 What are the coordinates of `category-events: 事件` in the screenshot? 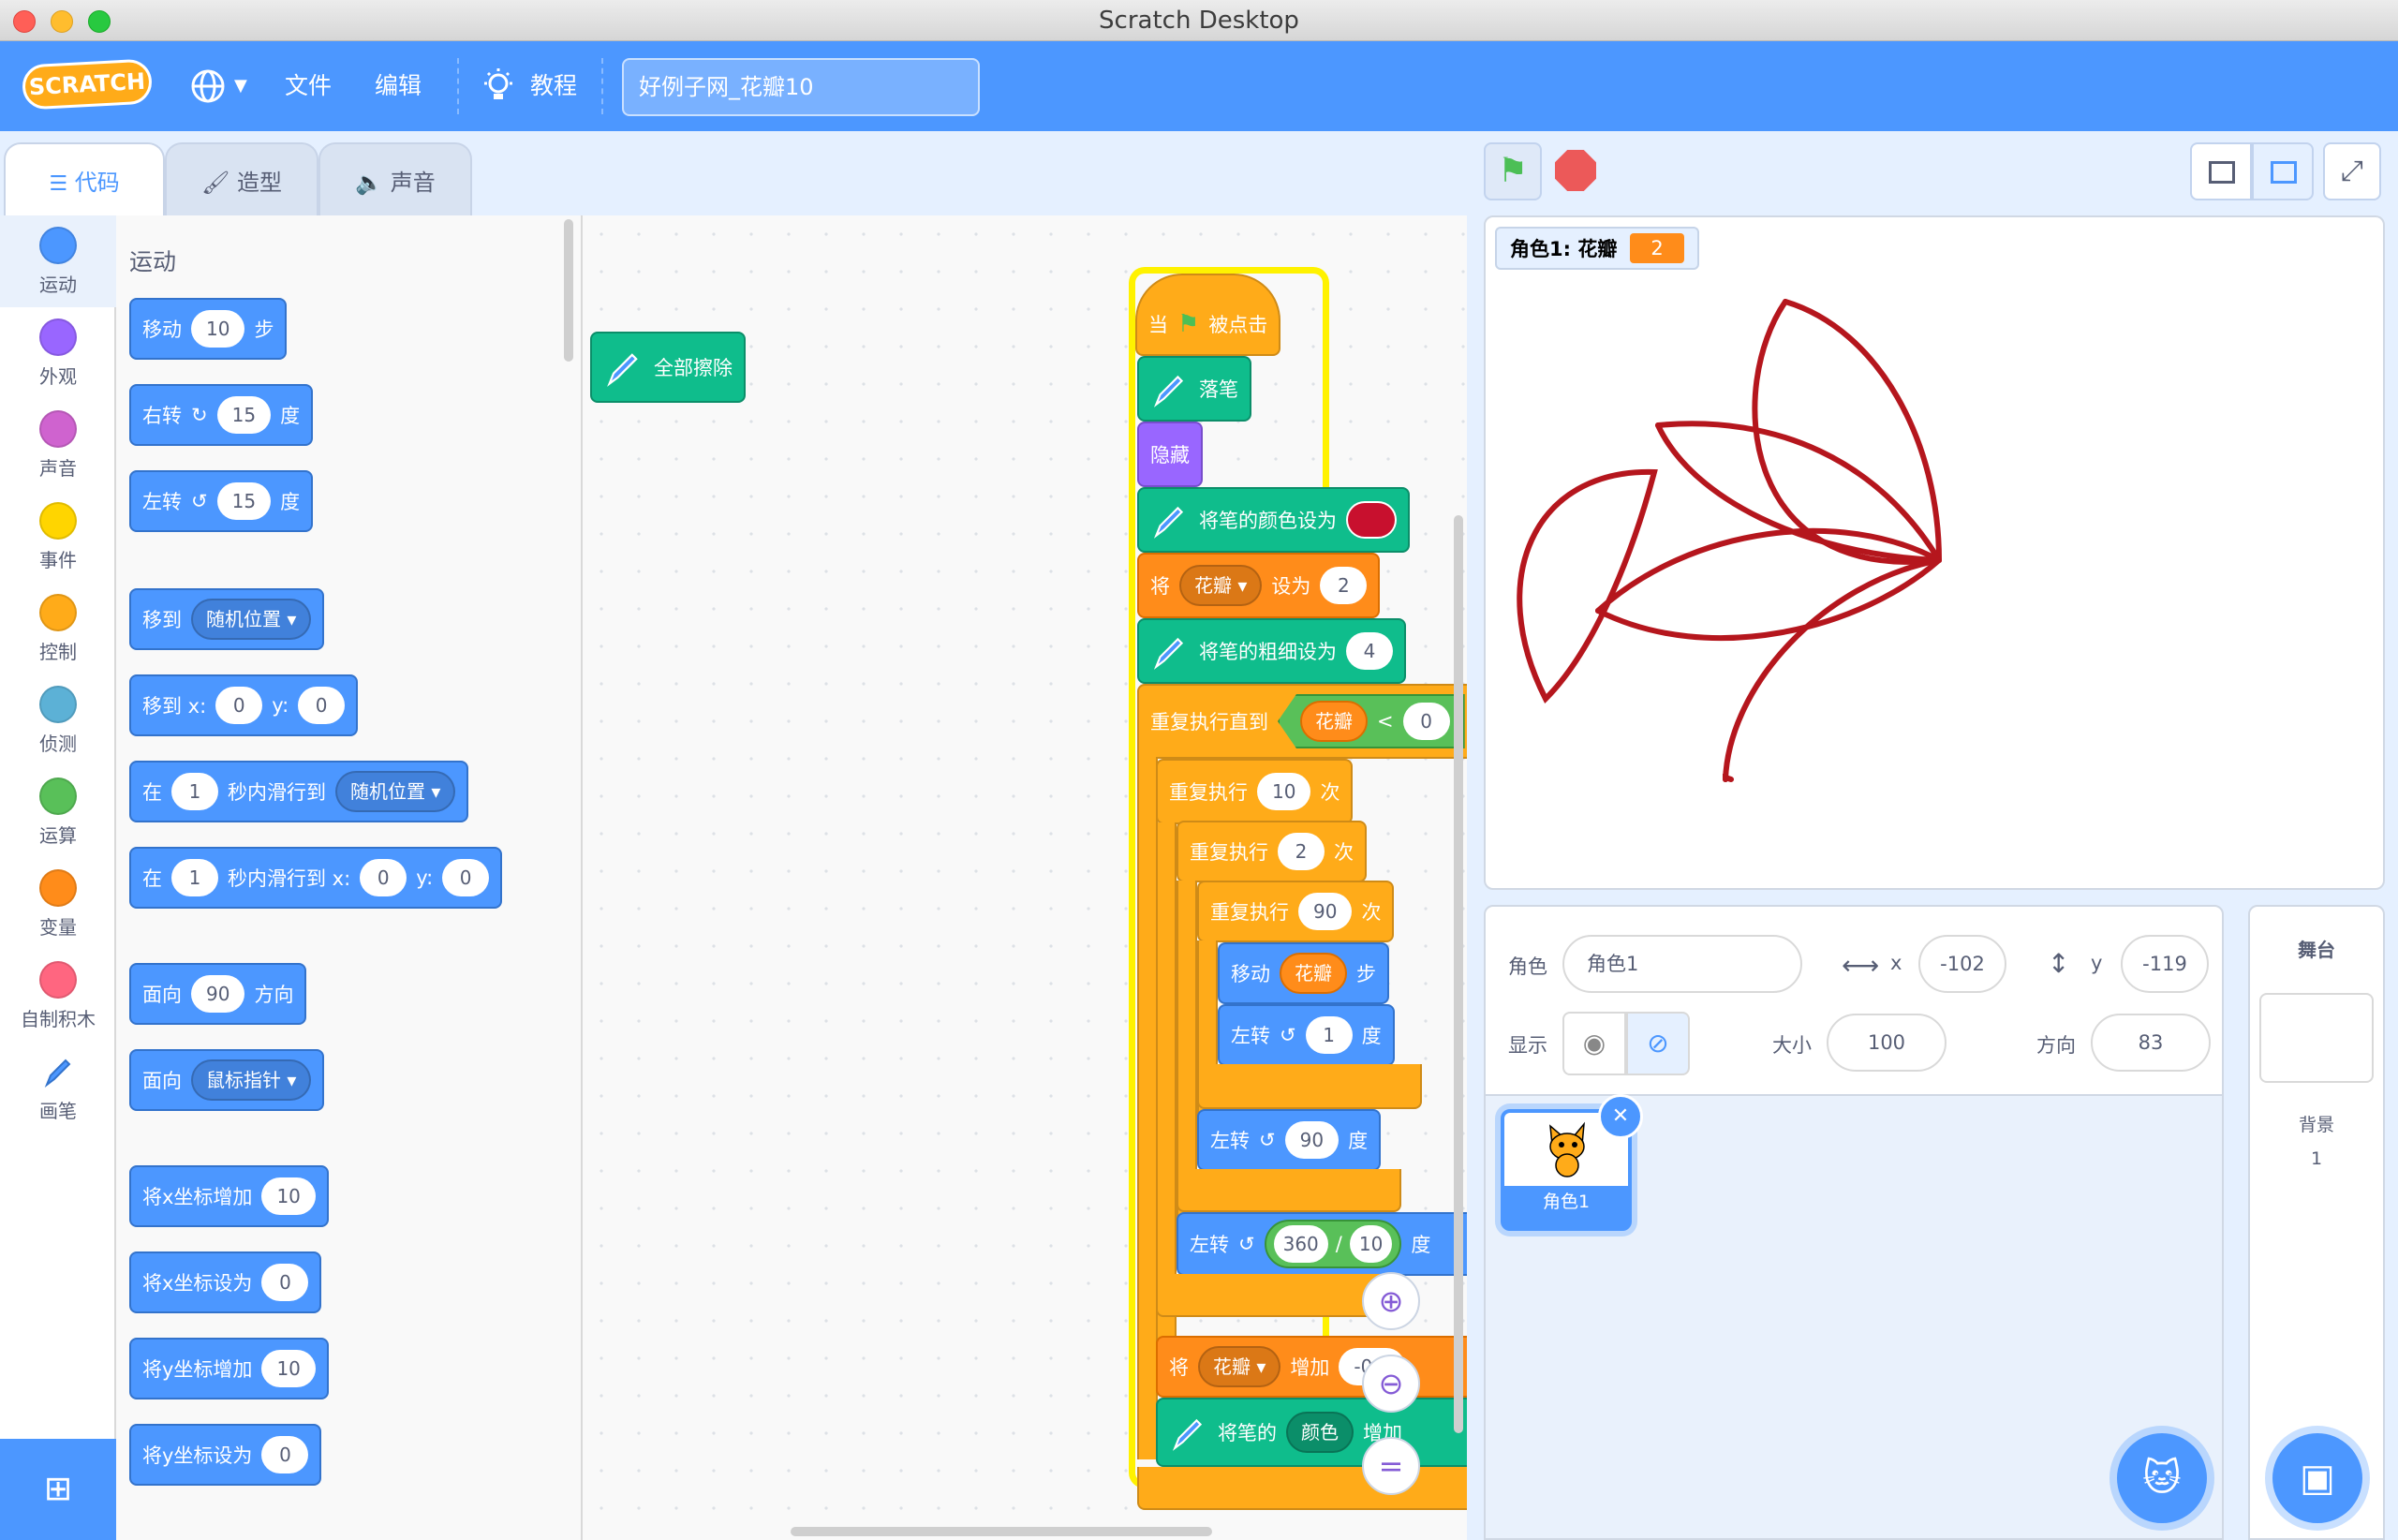 It's located at (58, 537).